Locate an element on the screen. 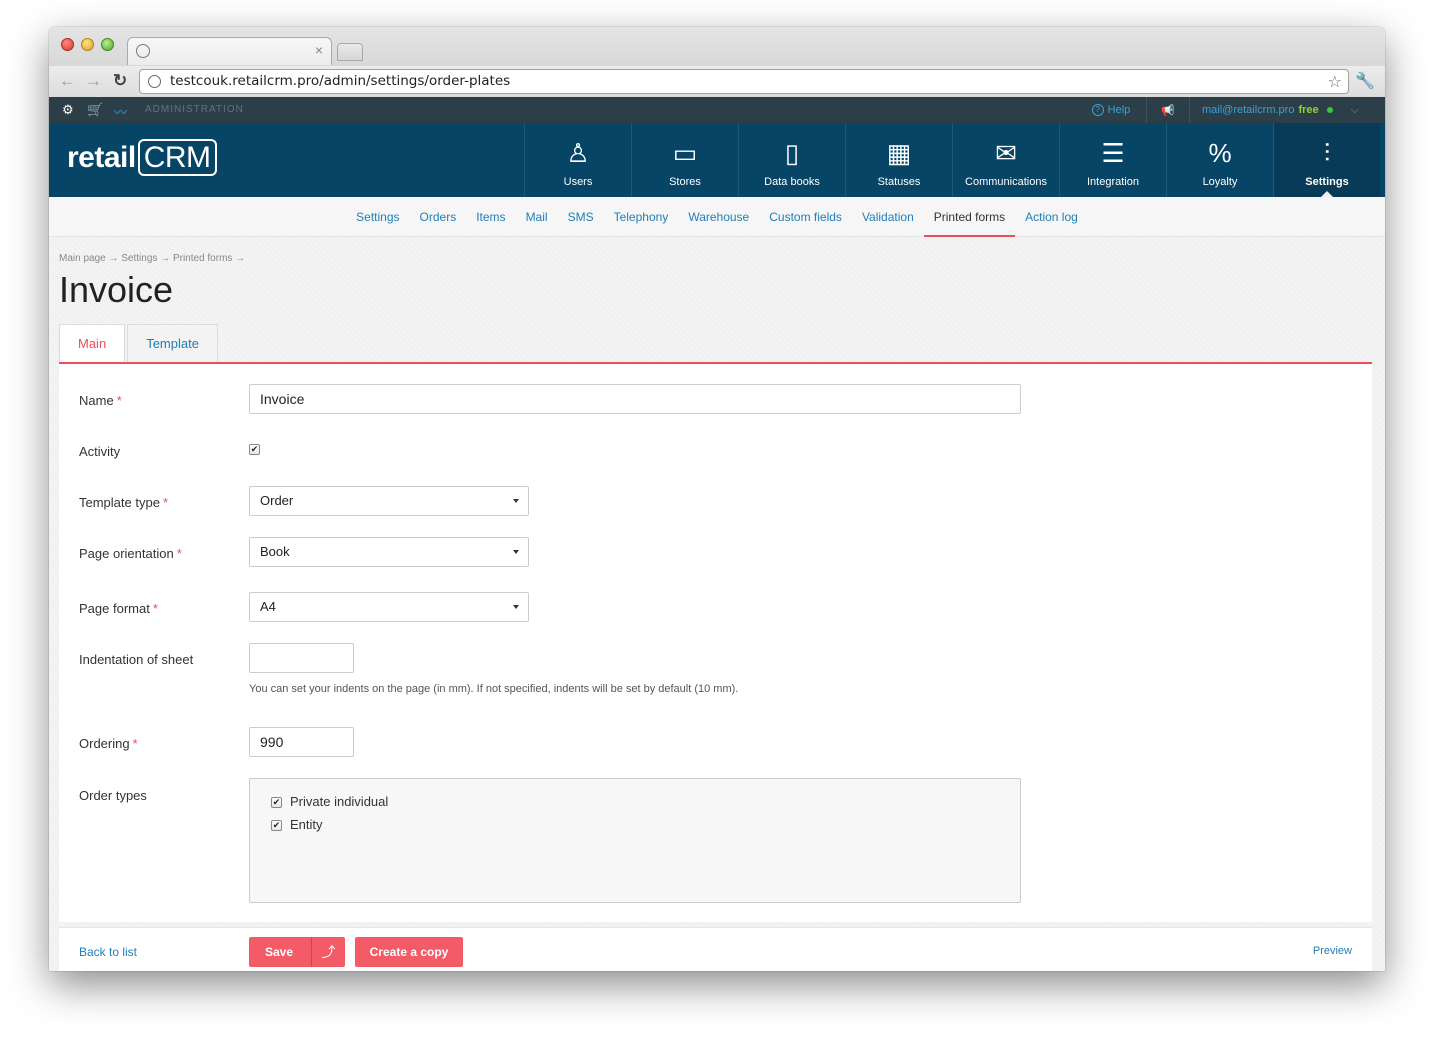  forward-arrow-icon: → is located at coordinates (93, 81).